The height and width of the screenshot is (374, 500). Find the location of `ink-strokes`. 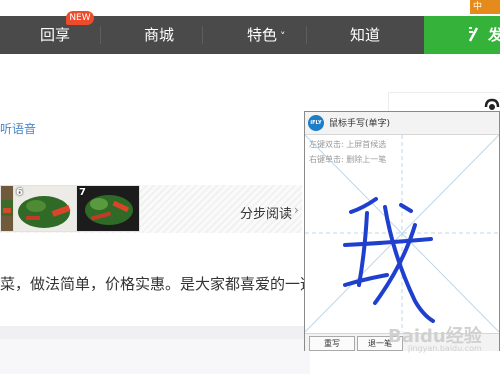

ink-strokes is located at coordinates (389, 260).